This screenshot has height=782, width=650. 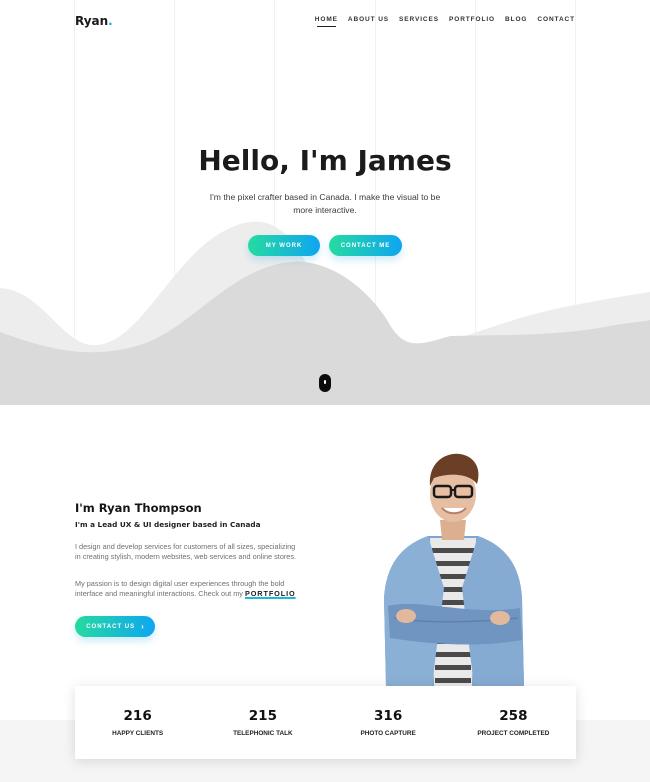 I want to click on logo: Ryan., so click(x=94, y=21).